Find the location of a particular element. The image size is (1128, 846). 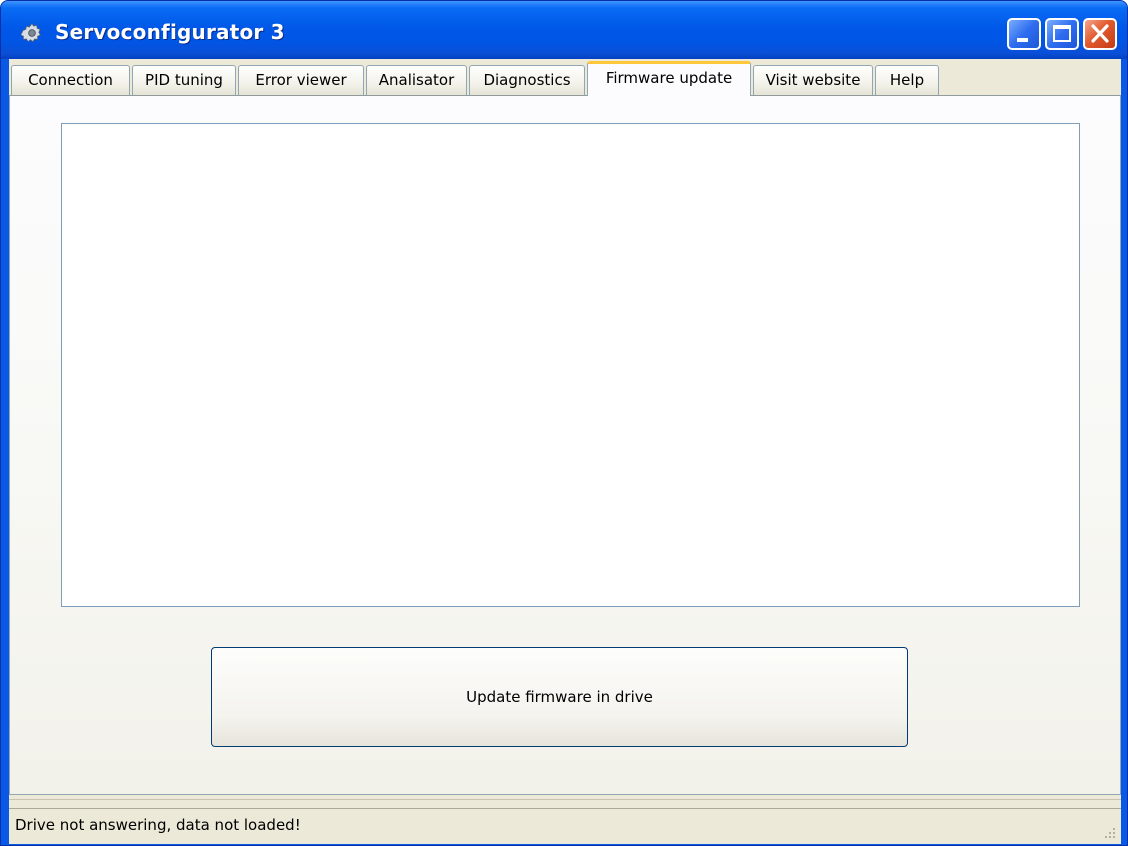

minimize-icon is located at coordinates (1022, 40).